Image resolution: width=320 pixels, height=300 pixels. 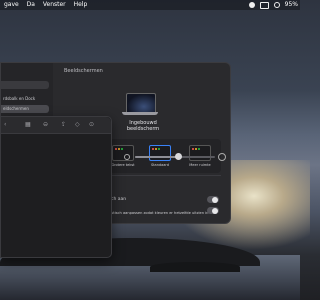 What do you see at coordinates (63, 125) in the screenshot?
I see `share-icon: ⇪` at bounding box center [63, 125].